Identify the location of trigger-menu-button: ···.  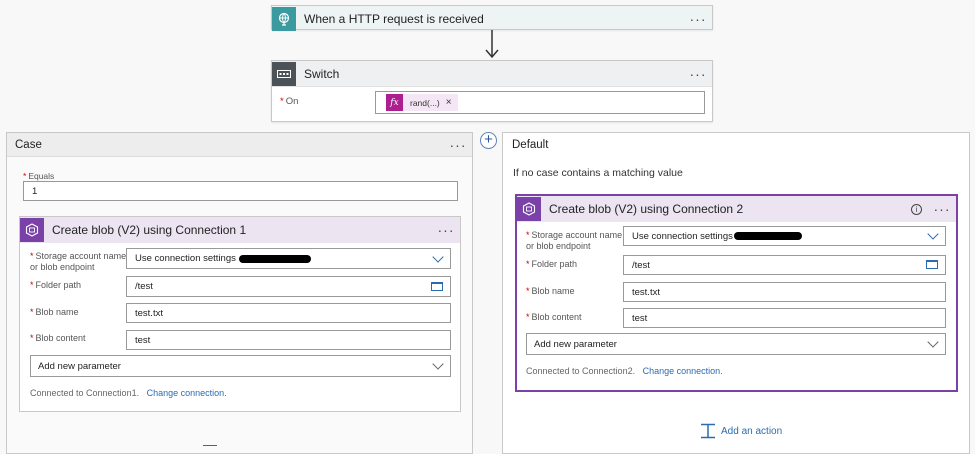
(698, 19).